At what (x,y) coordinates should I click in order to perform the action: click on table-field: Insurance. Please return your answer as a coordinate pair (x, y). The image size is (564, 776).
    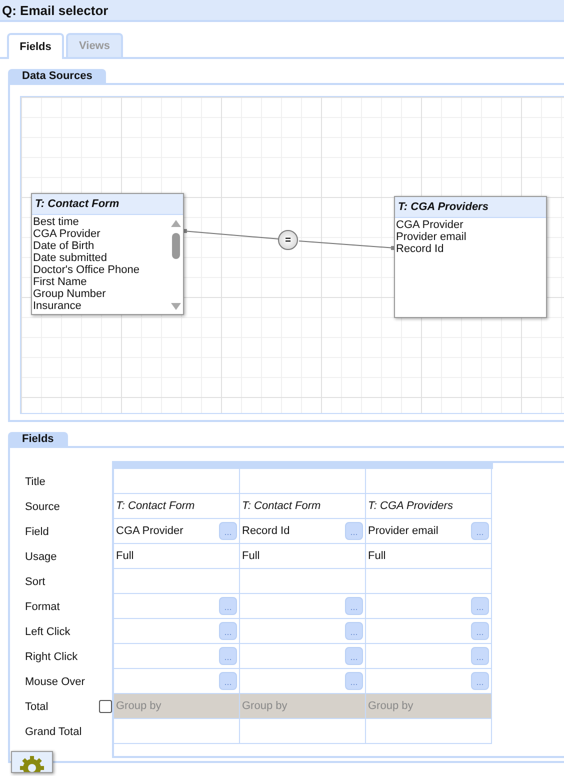
    Looking at the image, I should click on (108, 306).